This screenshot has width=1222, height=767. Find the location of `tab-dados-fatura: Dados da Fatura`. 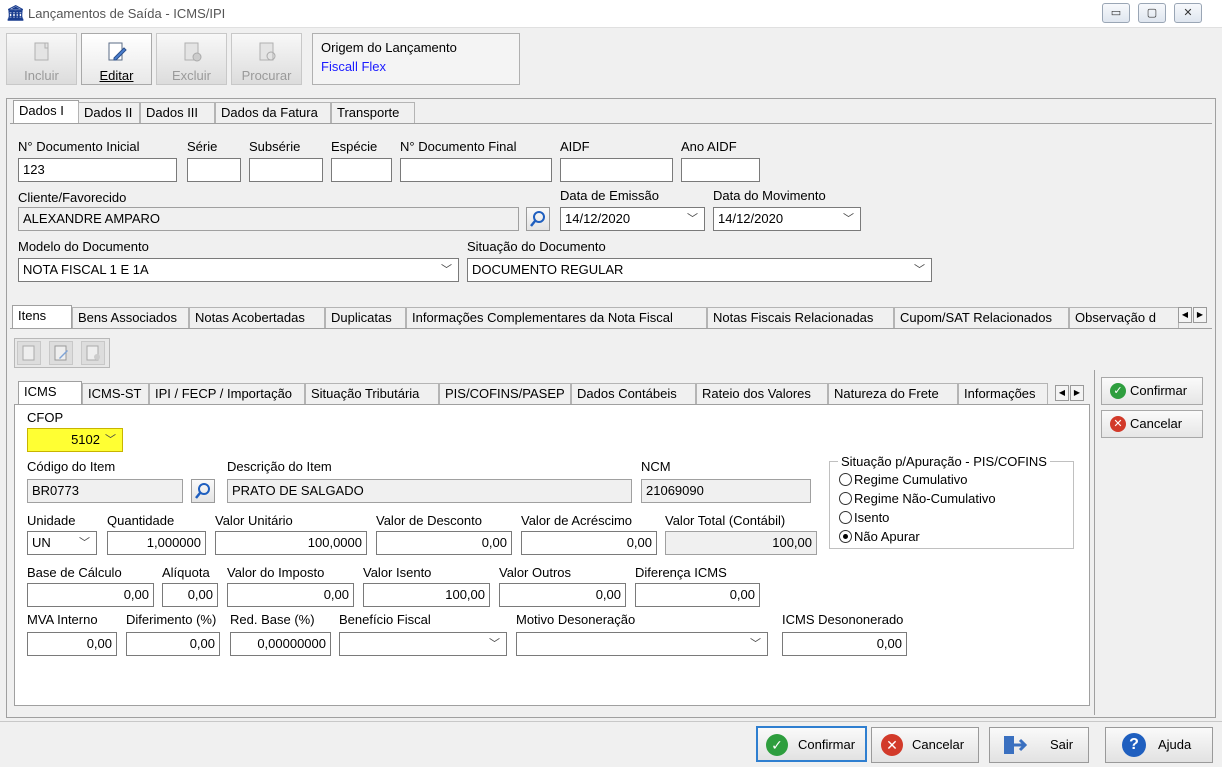

tab-dados-fatura: Dados da Fatura is located at coordinates (273, 113).